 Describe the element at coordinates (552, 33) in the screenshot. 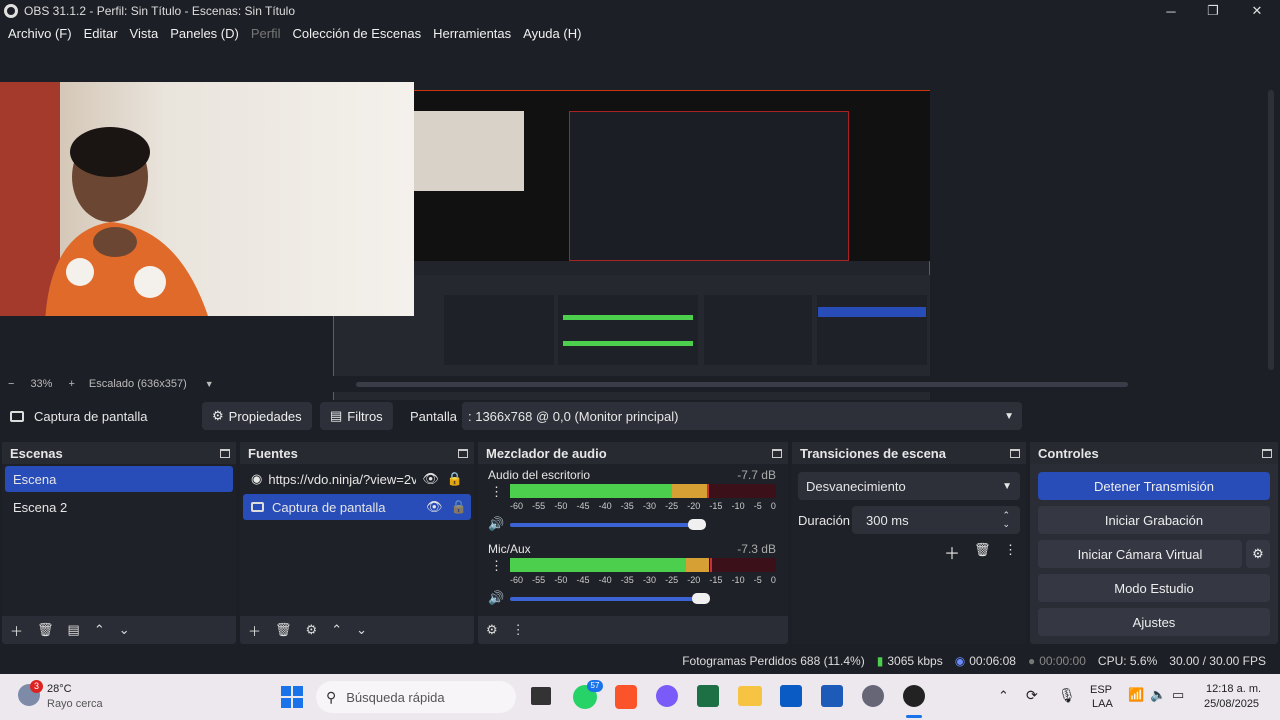

I see `menu-ayuda: Ayuda (H)` at that location.